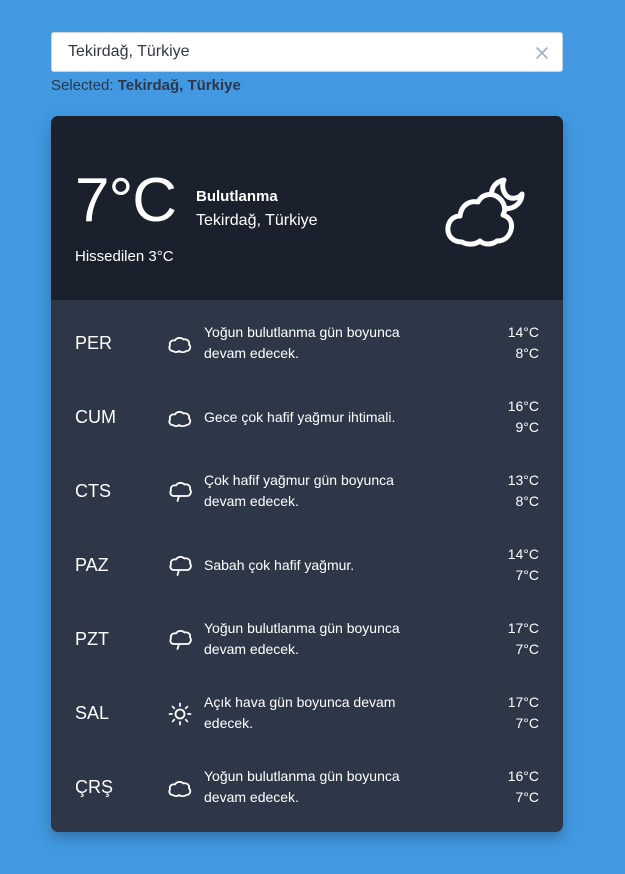 Image resolution: width=625 pixels, height=874 pixels. I want to click on close-icon, so click(542, 53).